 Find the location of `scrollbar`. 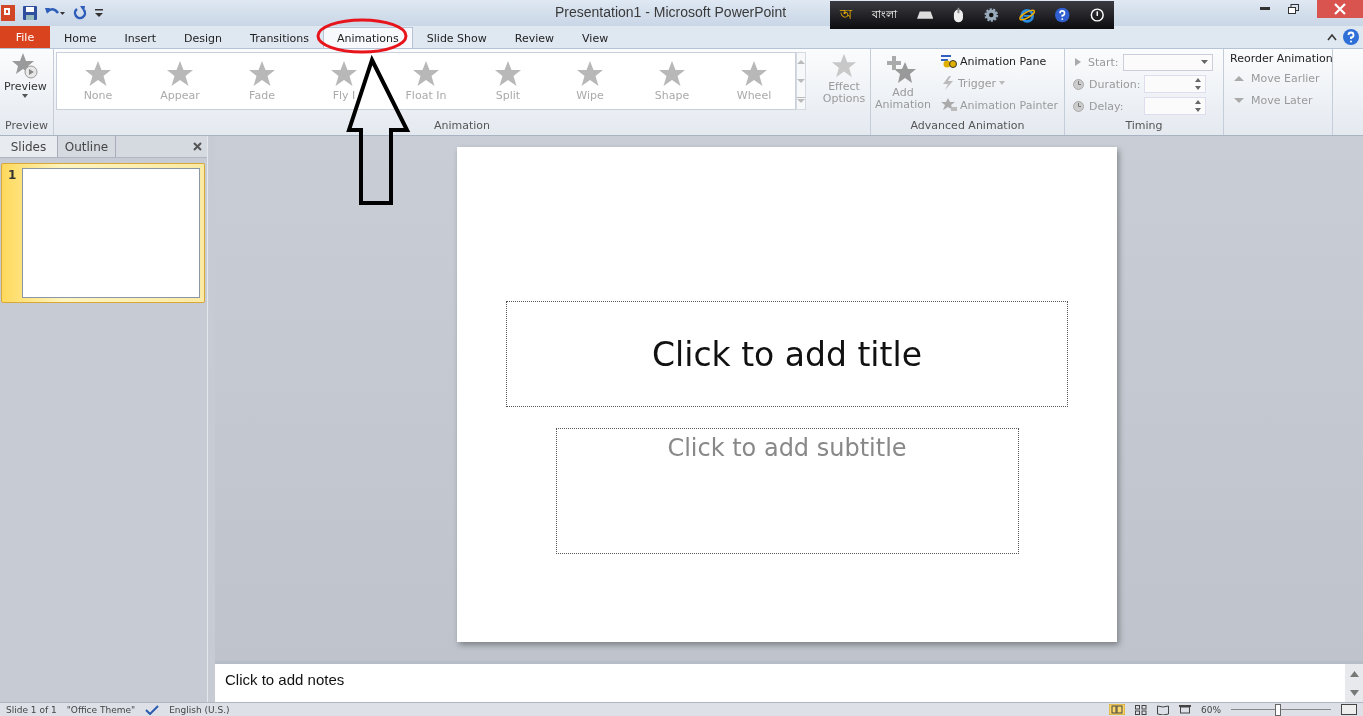

scrollbar is located at coordinates (1354, 683).